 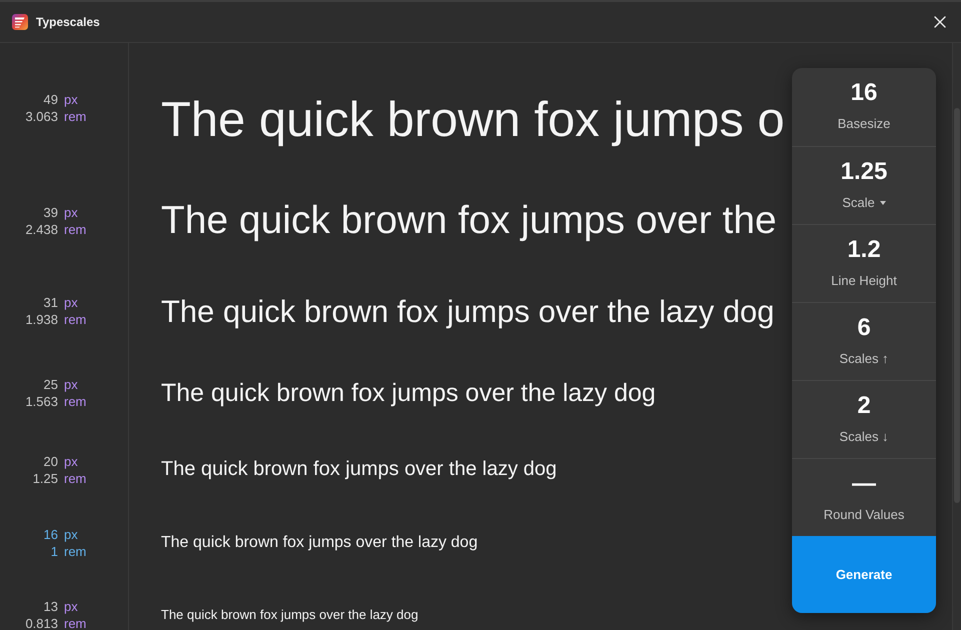 I want to click on close-icon, so click(x=940, y=22).